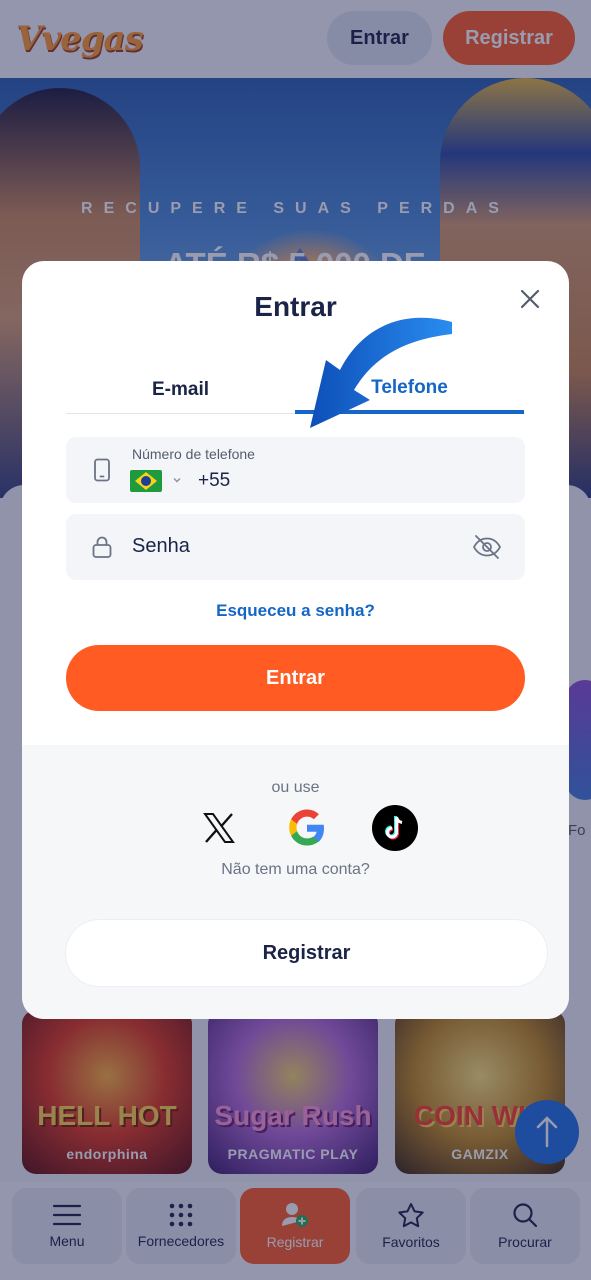  What do you see at coordinates (295, 547) in the screenshot?
I see `password-field: Senha` at bounding box center [295, 547].